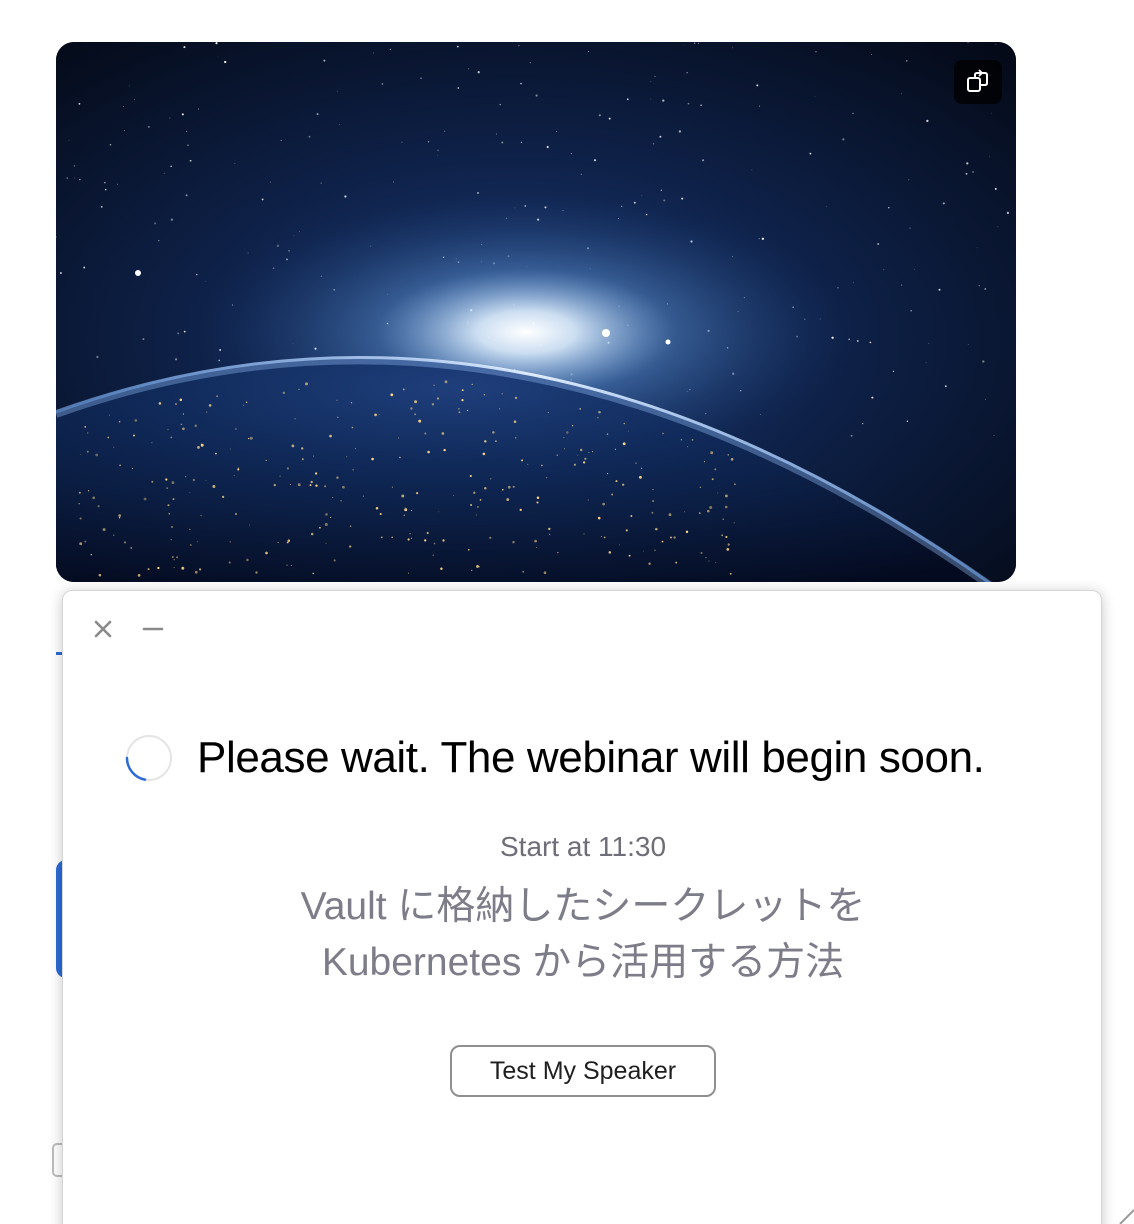  I want to click on minimize-button, so click(153, 629).